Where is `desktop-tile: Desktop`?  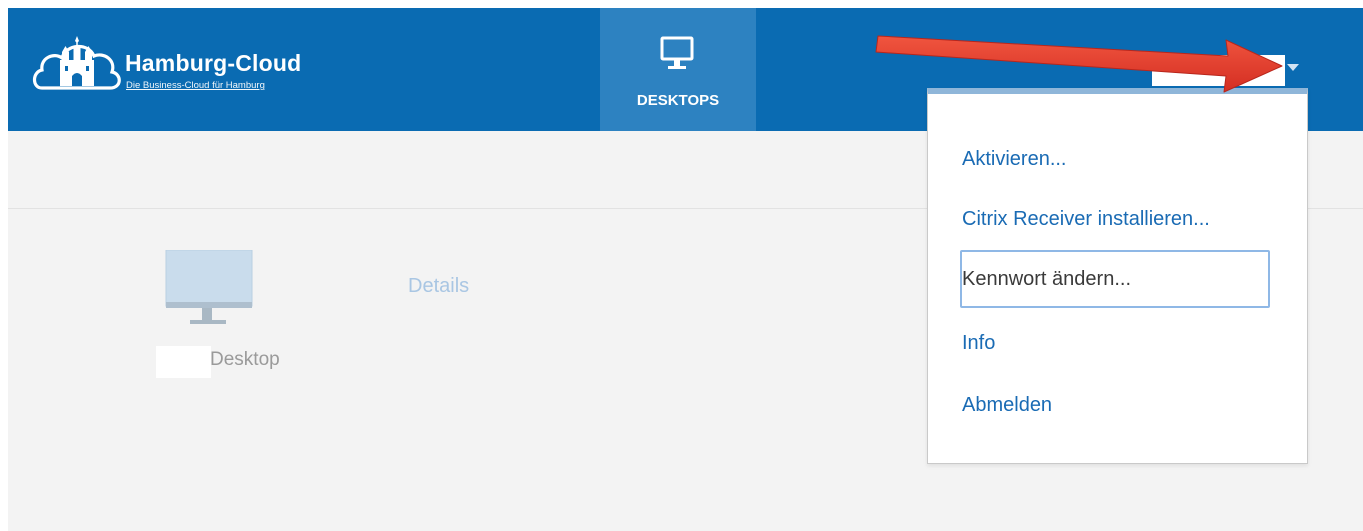 desktop-tile: Desktop is located at coordinates (241, 315).